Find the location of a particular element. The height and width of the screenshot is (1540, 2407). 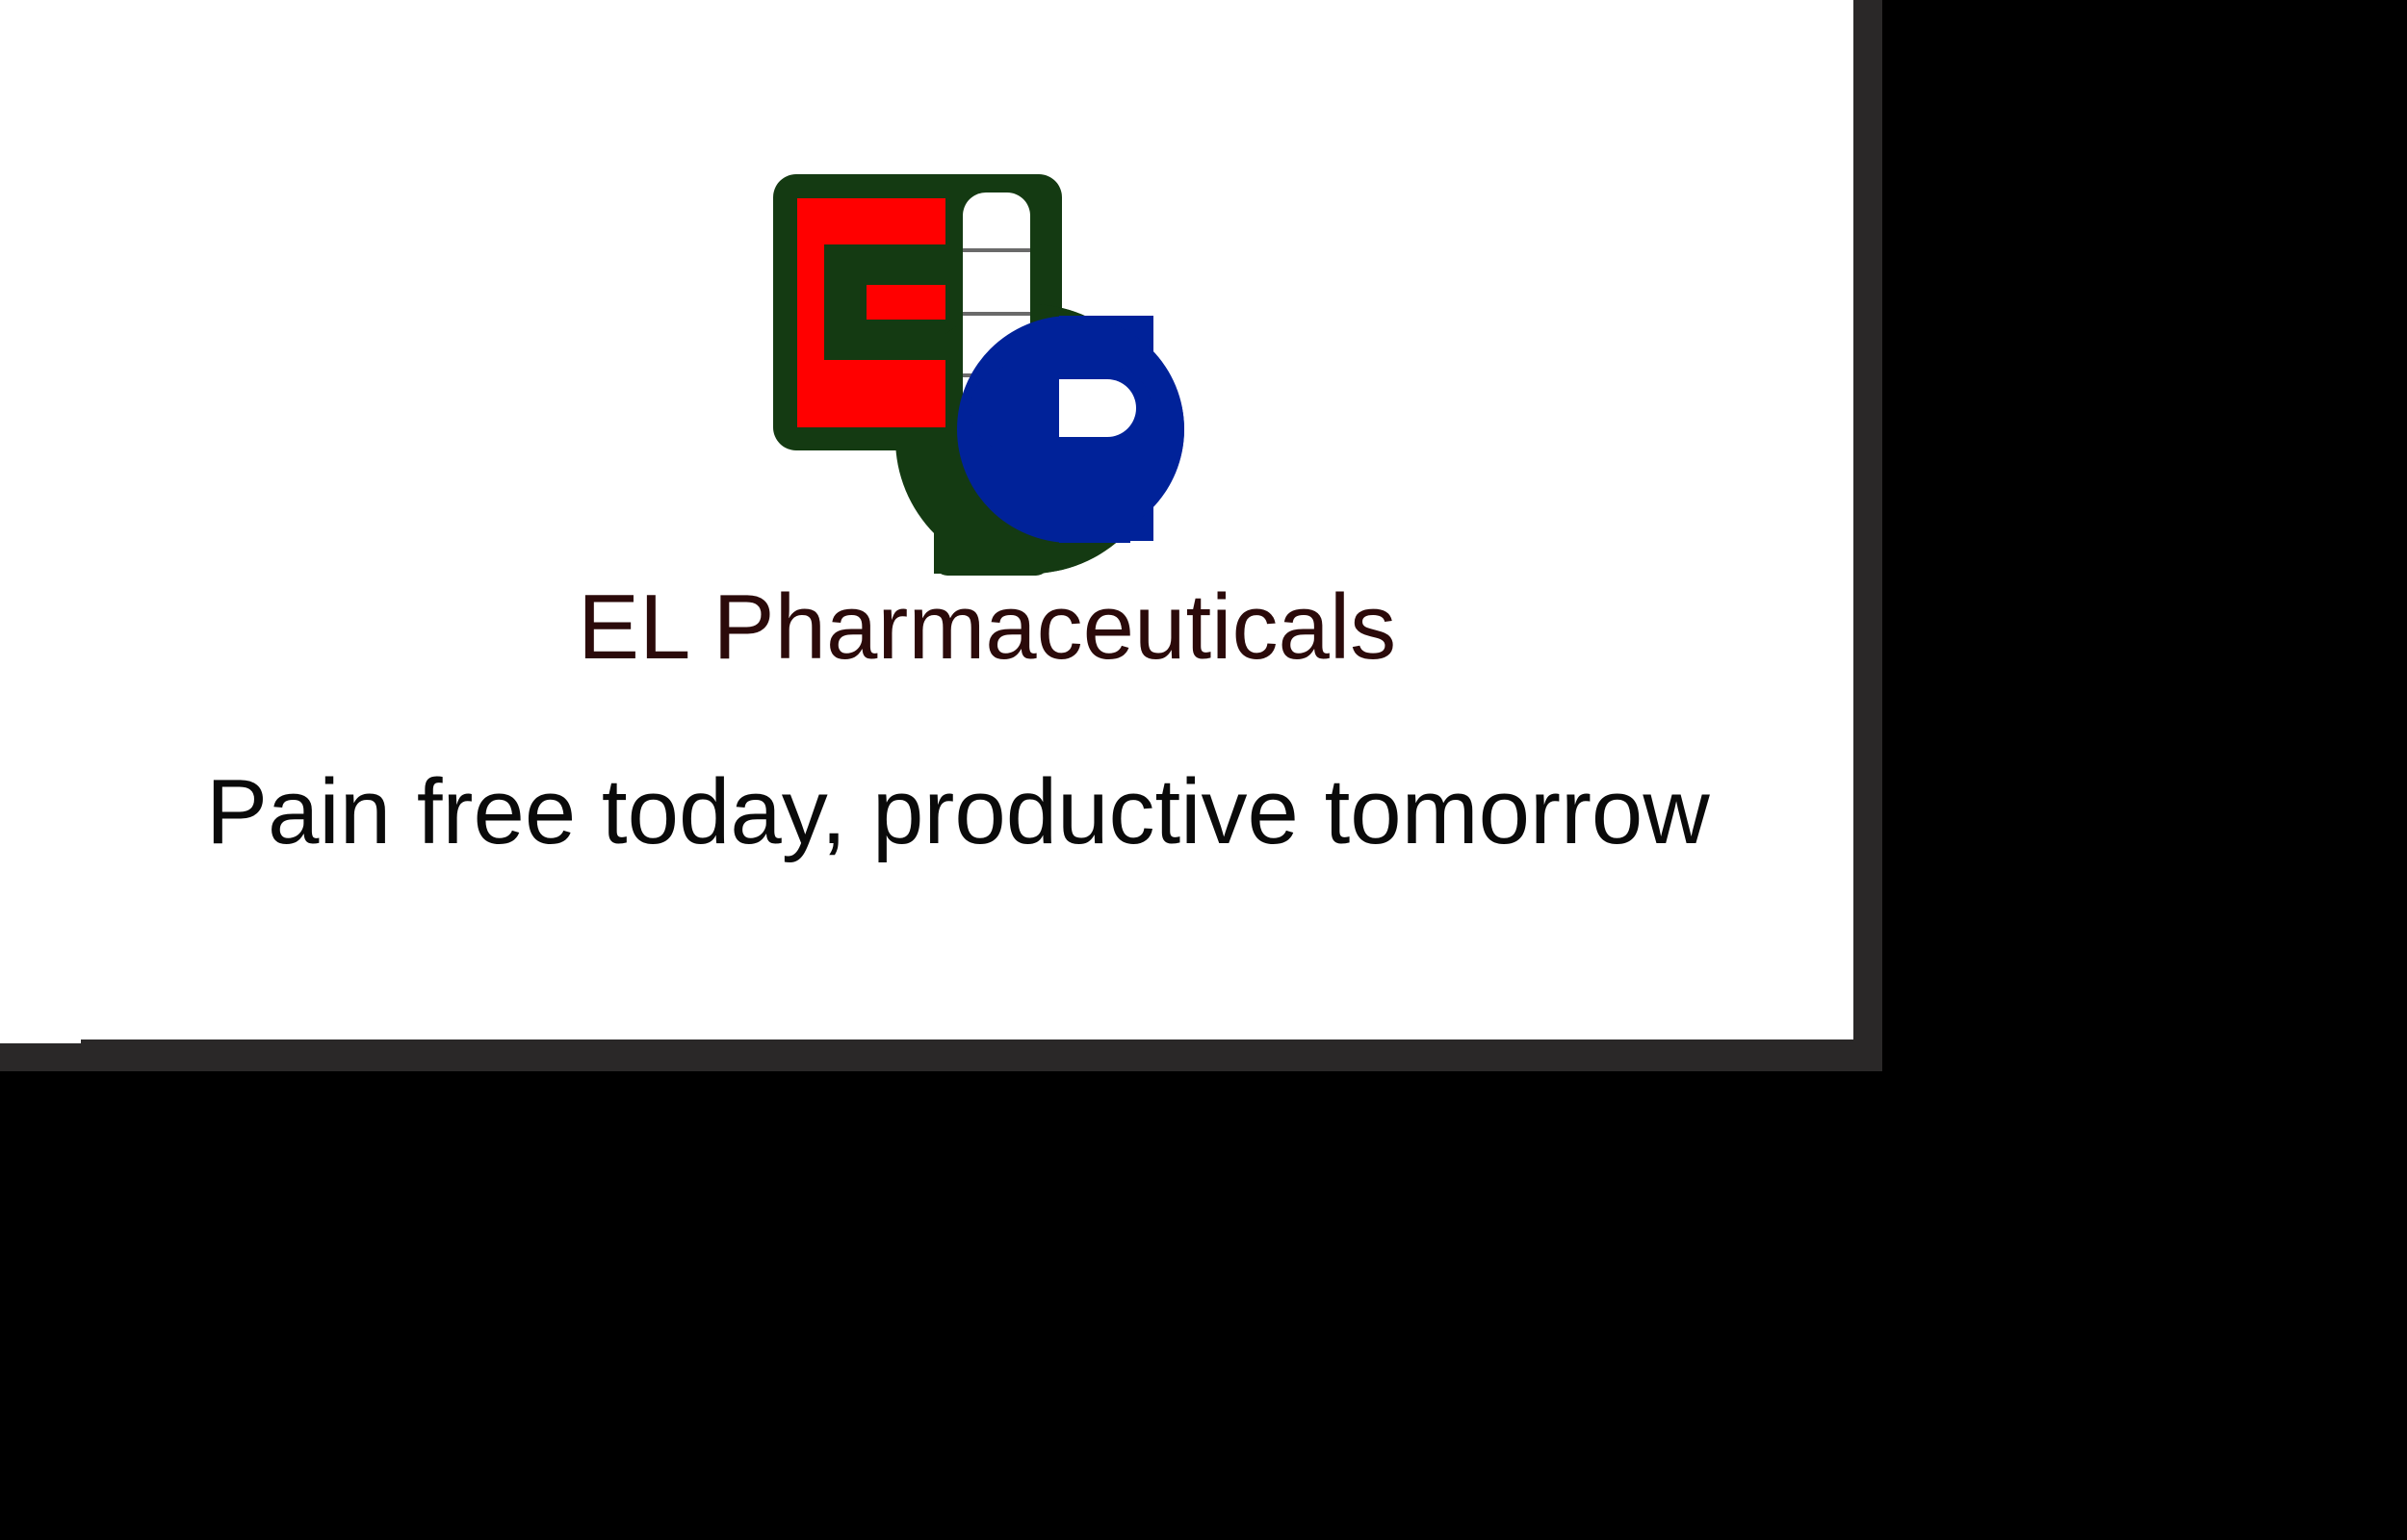

ep-logo-icon is located at coordinates (978, 375).